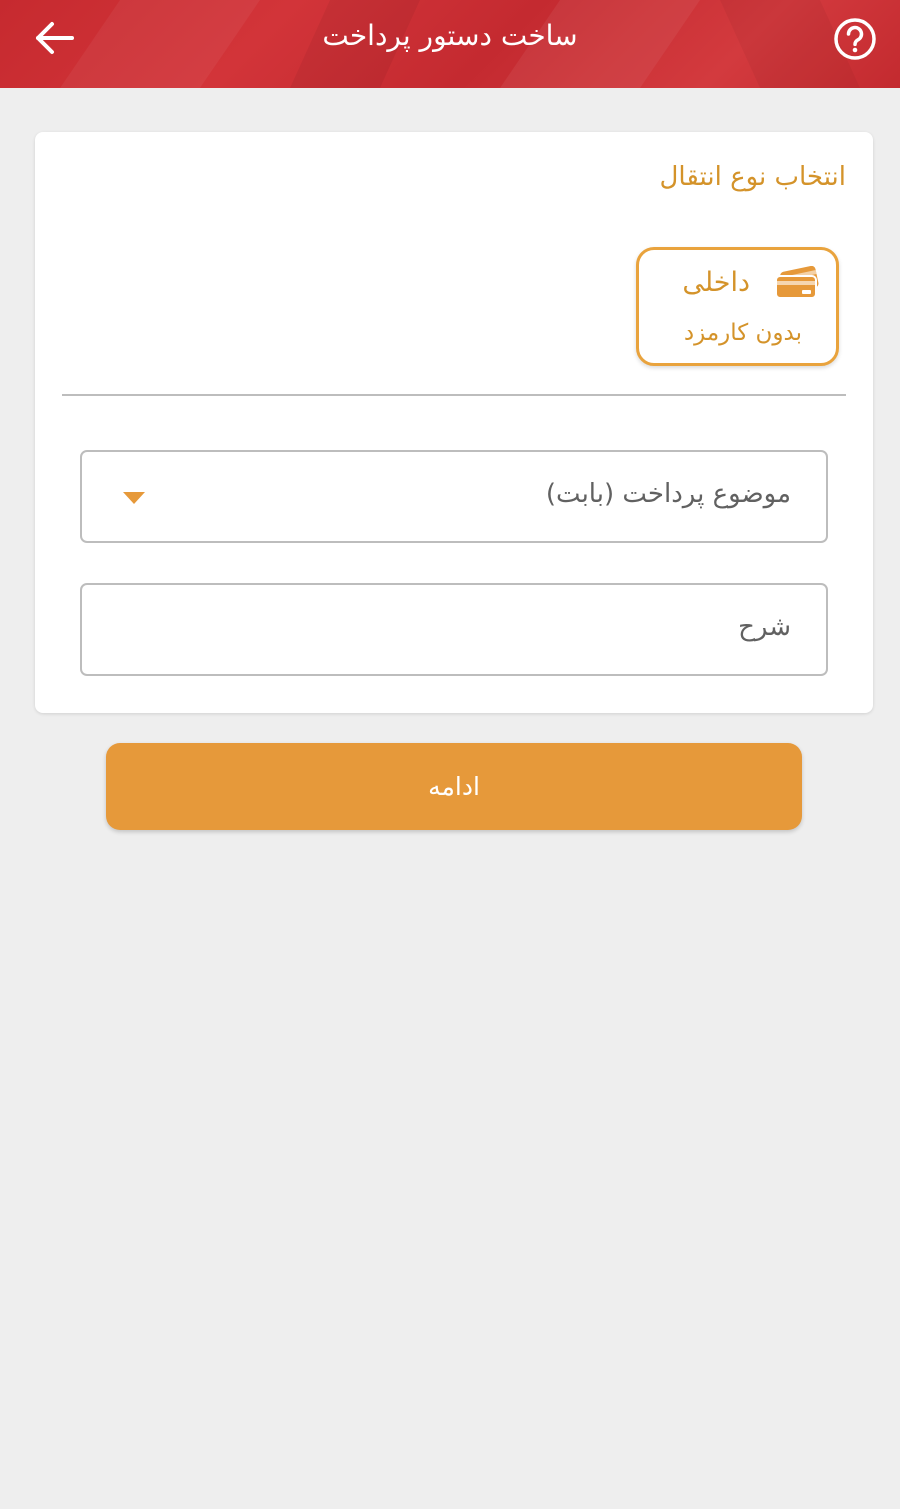 The width and height of the screenshot is (900, 1509). Describe the element at coordinates (134, 498) in the screenshot. I see `dropdown-arrow-icon` at that location.